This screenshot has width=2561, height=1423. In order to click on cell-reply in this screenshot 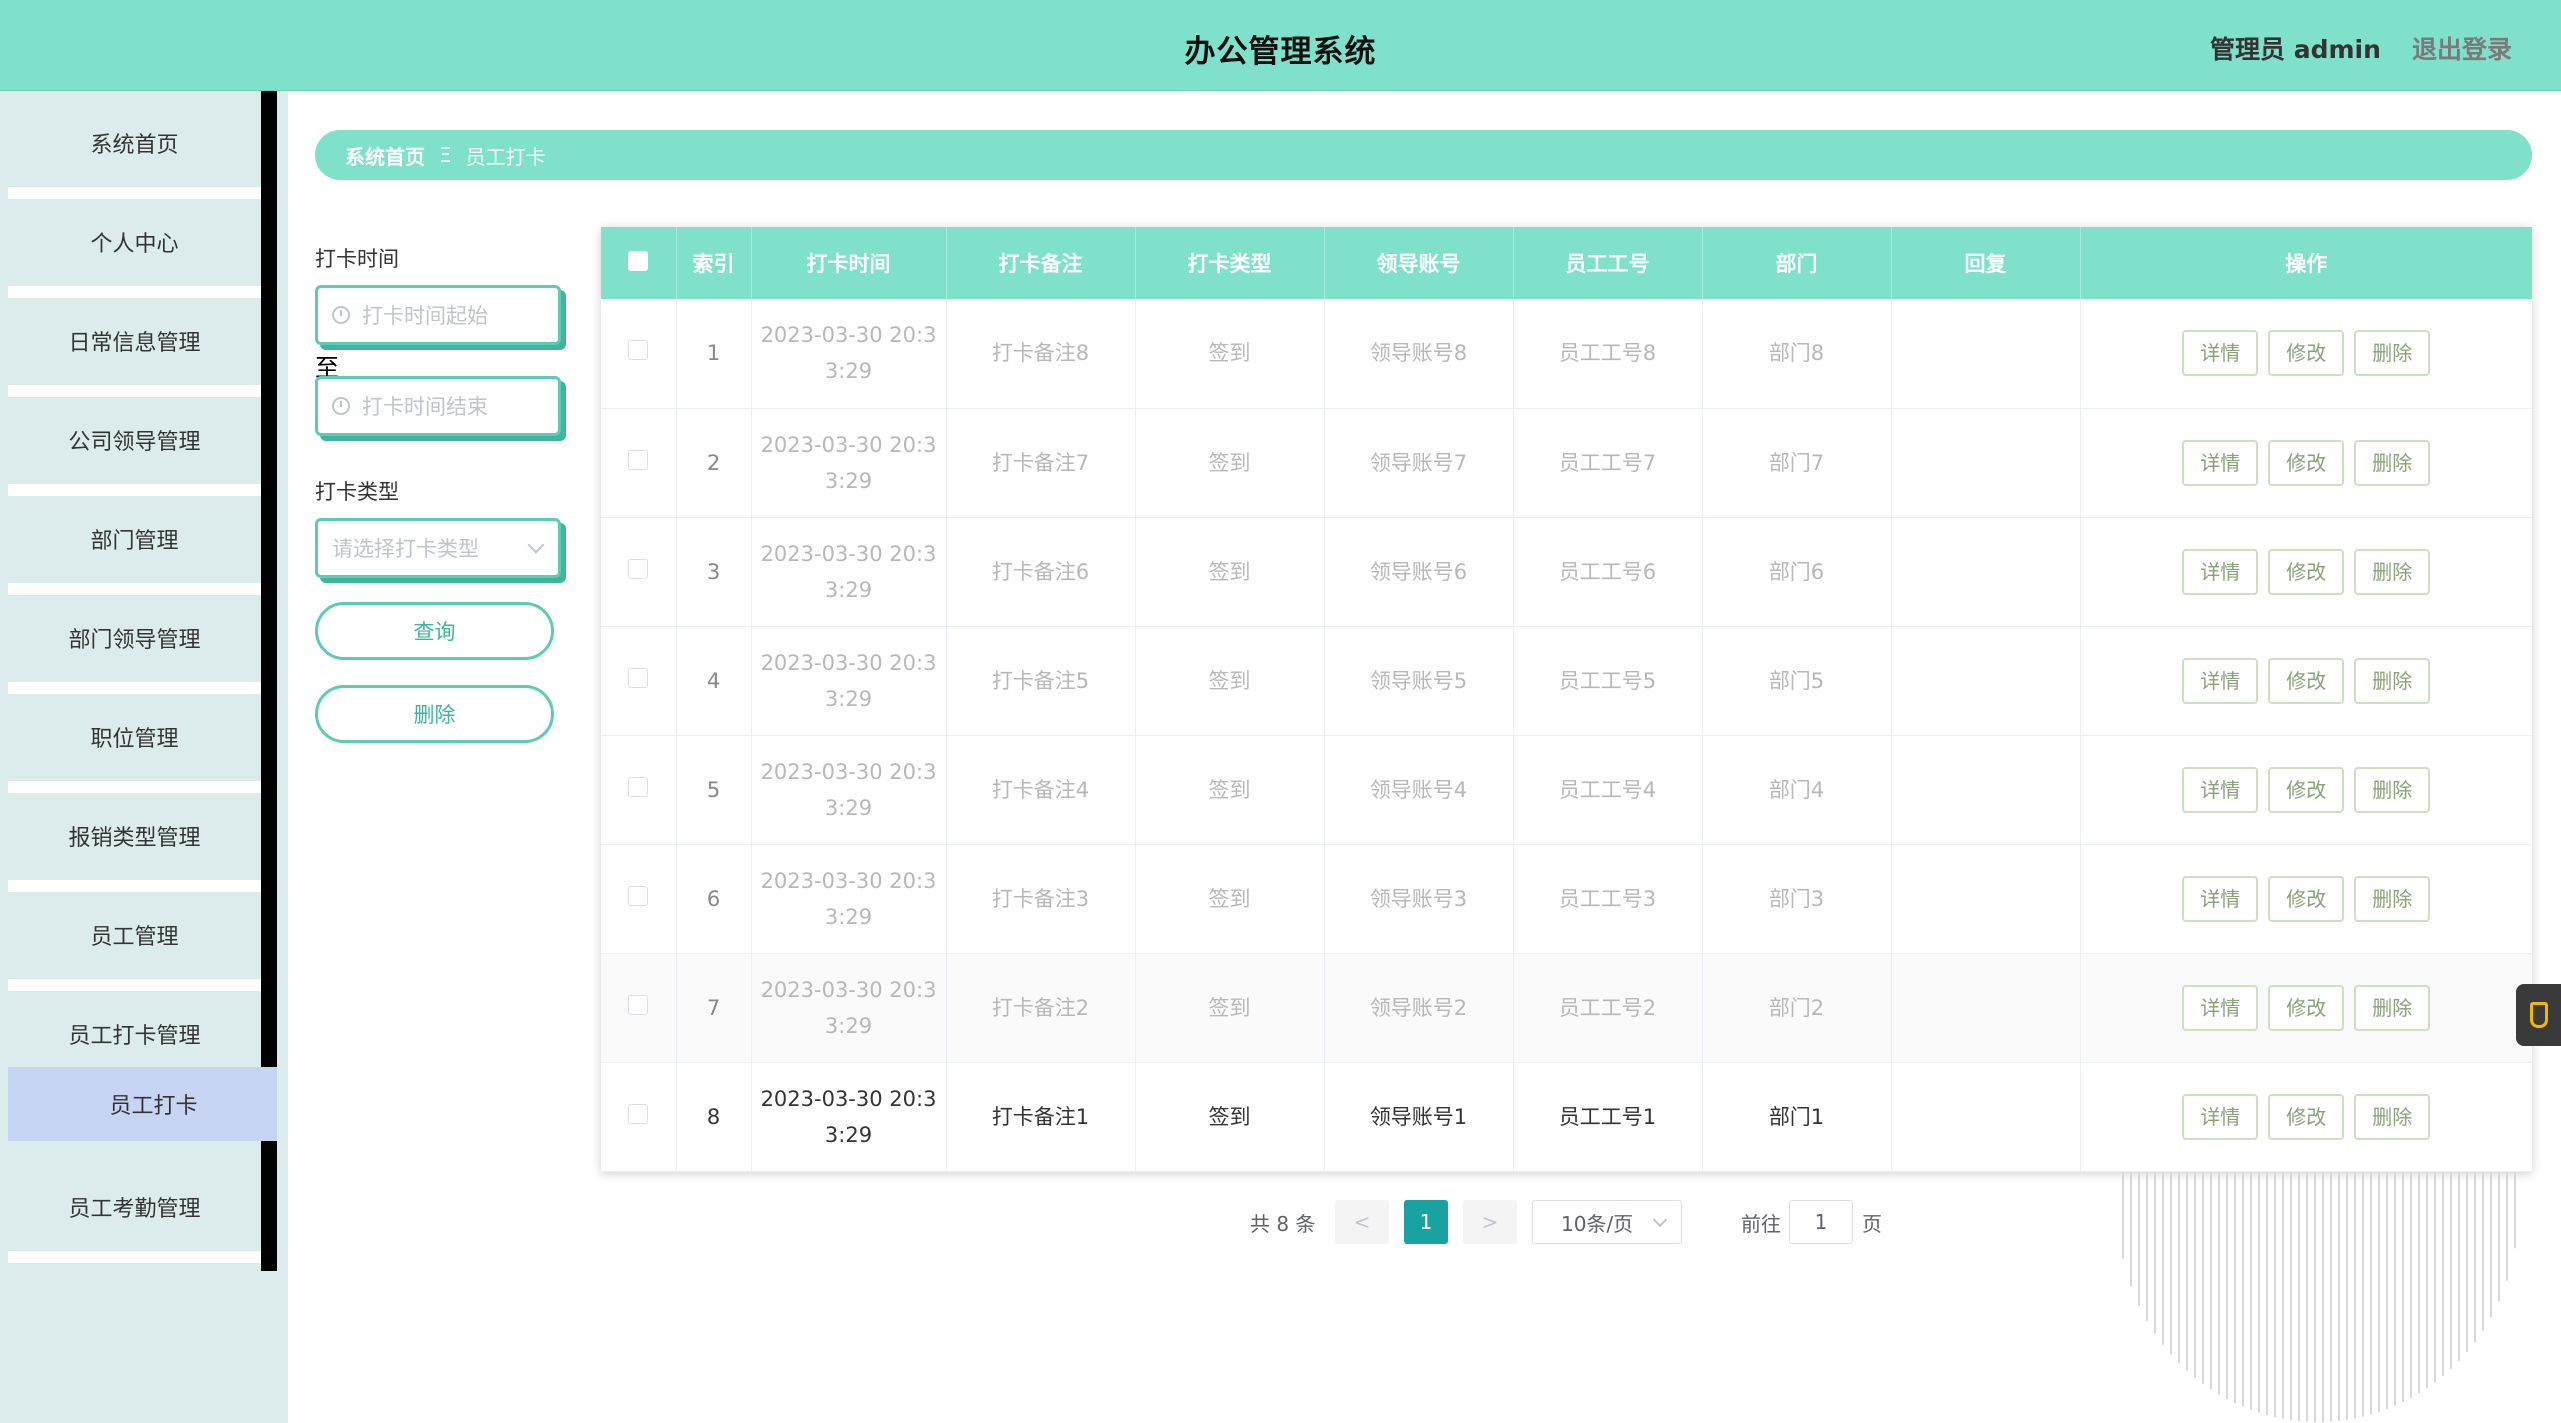, I will do `click(1986, 571)`.